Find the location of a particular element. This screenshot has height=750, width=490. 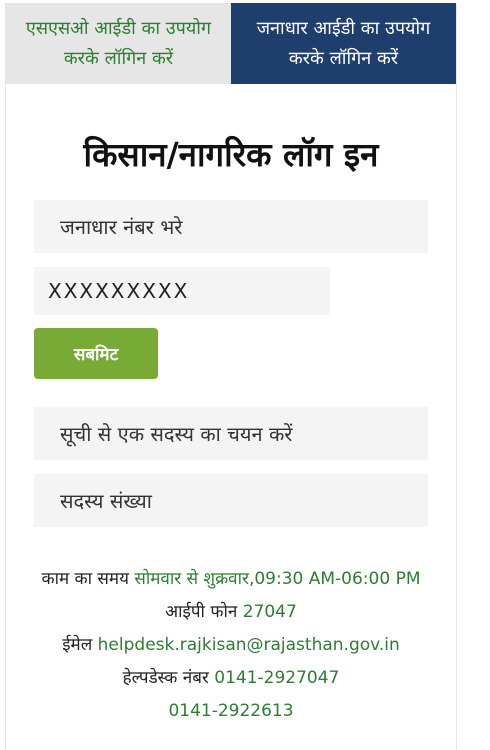

working-hours-label: काम का समय is located at coordinates (85, 579).